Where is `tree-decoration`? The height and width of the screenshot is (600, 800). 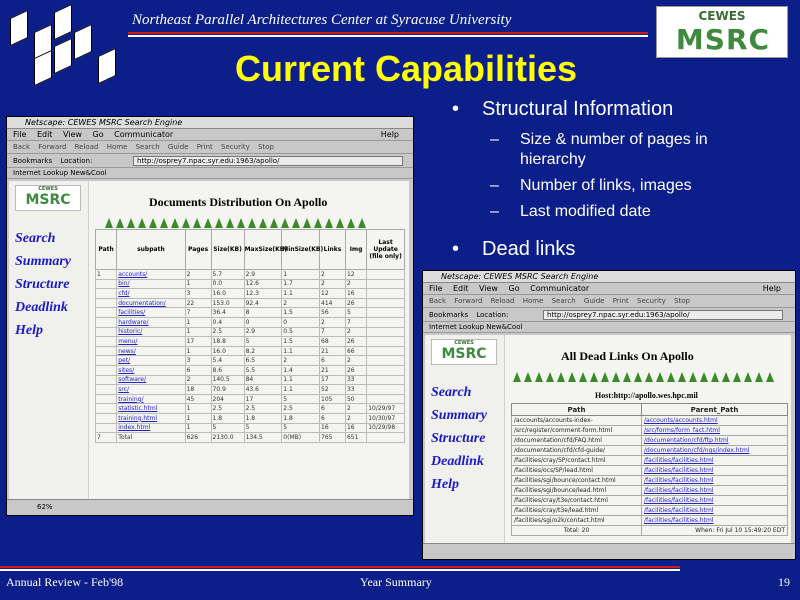 tree-decoration is located at coordinates (237, 220).